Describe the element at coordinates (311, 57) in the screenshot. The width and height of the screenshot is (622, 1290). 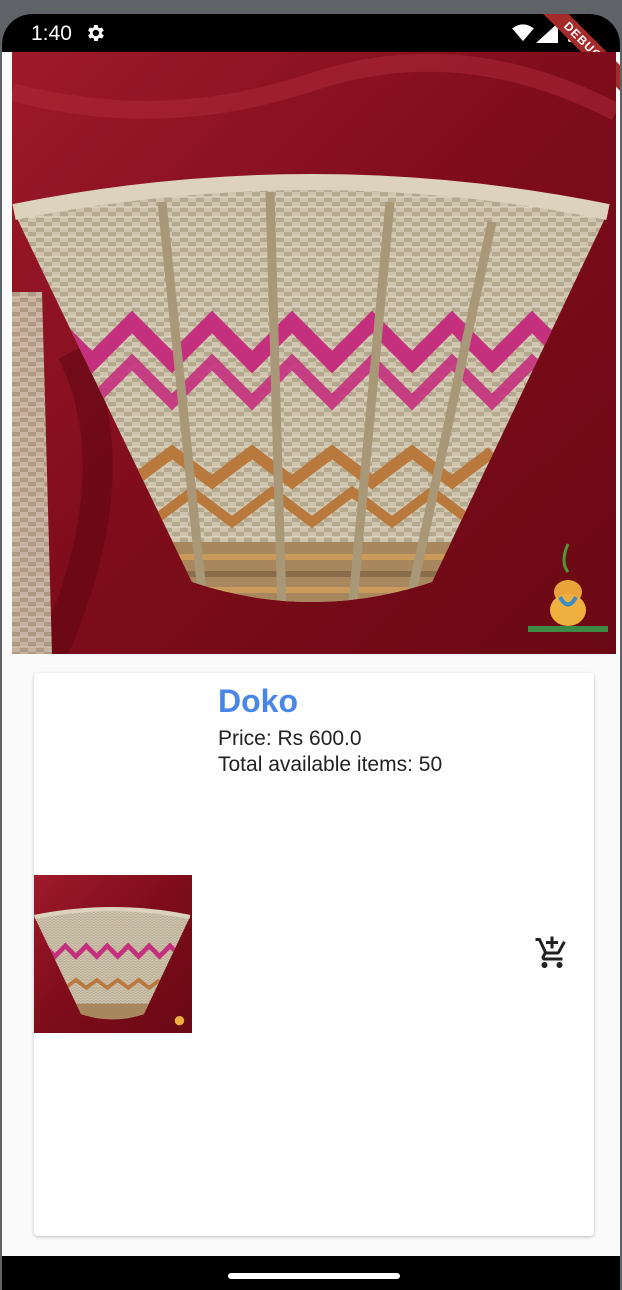
I see `status-bar: 1:40 DEBUG` at that location.